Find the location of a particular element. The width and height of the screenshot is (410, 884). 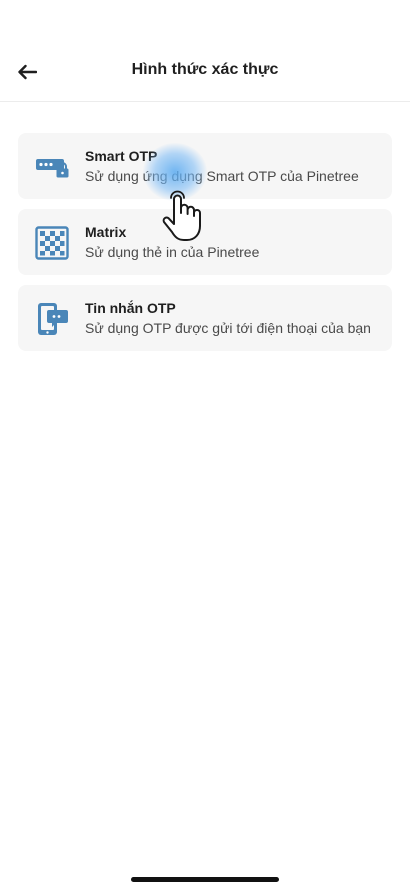

option-description: Sử dụng ứng dụng Smart OTP của Pinetree is located at coordinates (222, 176).